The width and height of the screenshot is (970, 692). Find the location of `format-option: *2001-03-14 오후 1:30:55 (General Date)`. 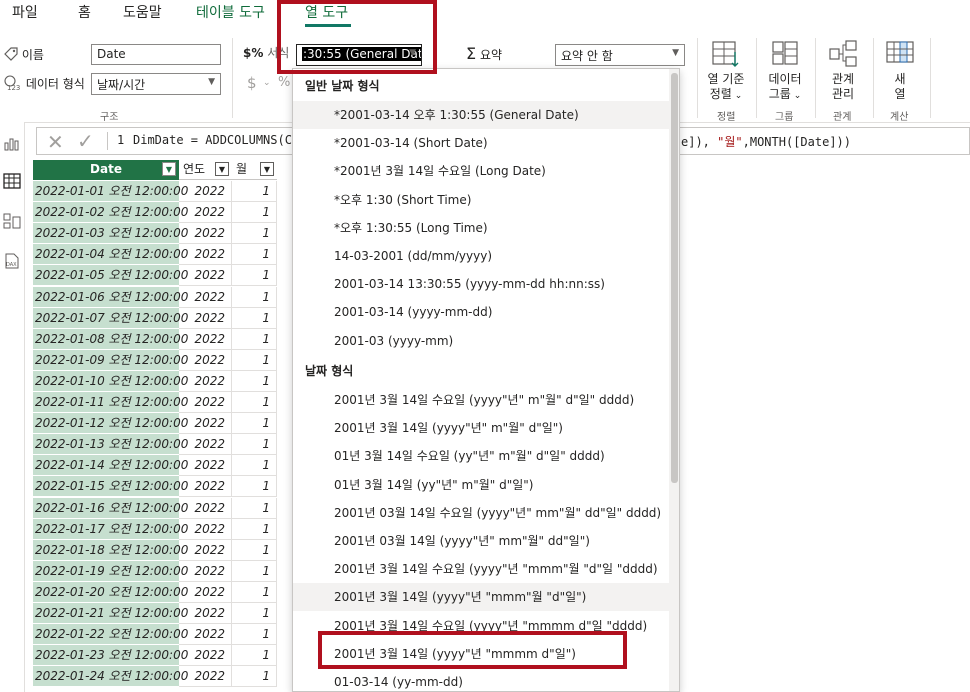

format-option: *2001-03-14 오후 1:30:55 (General Date) is located at coordinates (482, 115).